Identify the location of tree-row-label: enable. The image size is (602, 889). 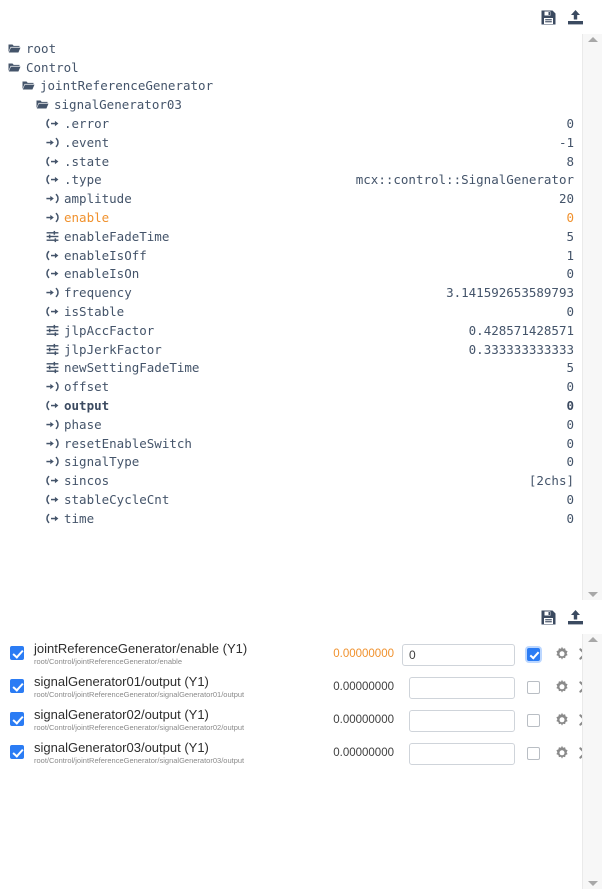
(87, 218).